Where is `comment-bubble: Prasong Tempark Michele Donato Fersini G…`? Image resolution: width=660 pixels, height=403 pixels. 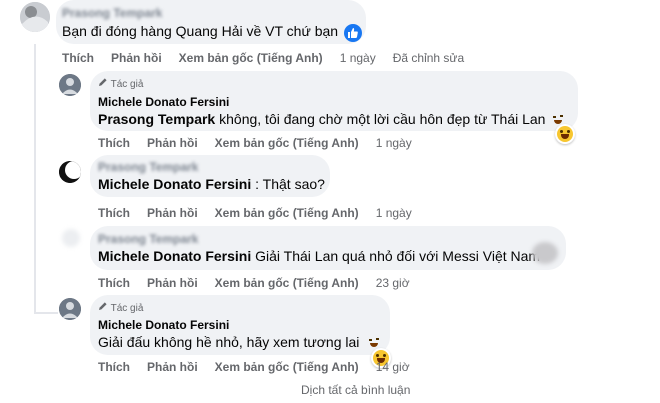
comment-bubble: Prasong Tempark Michele Donato Fersini G… is located at coordinates (328, 248).